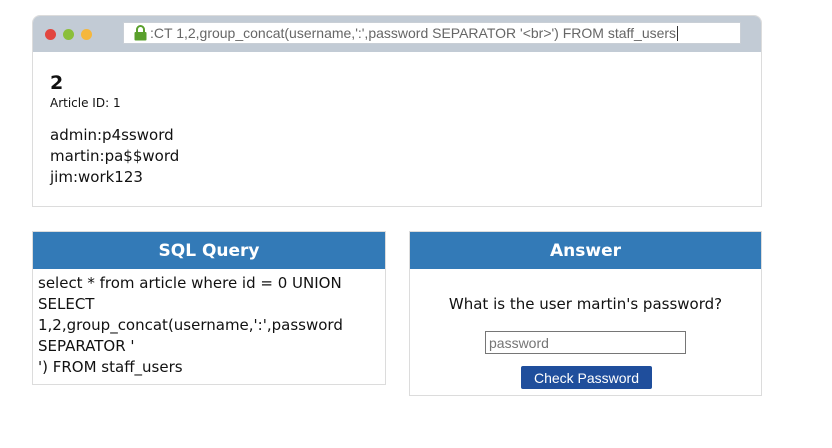 Image resolution: width=832 pixels, height=448 pixels. What do you see at coordinates (585, 304) in the screenshot?
I see `question-text: What is the user martin's password?` at bounding box center [585, 304].